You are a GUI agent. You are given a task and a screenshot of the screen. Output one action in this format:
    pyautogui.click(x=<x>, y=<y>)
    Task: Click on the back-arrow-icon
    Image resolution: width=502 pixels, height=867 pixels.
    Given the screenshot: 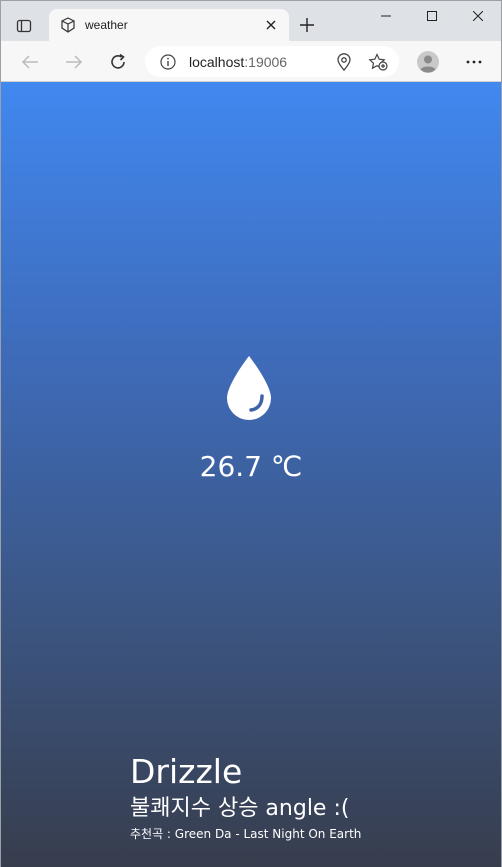 What is the action you would take?
    pyautogui.click(x=30, y=62)
    